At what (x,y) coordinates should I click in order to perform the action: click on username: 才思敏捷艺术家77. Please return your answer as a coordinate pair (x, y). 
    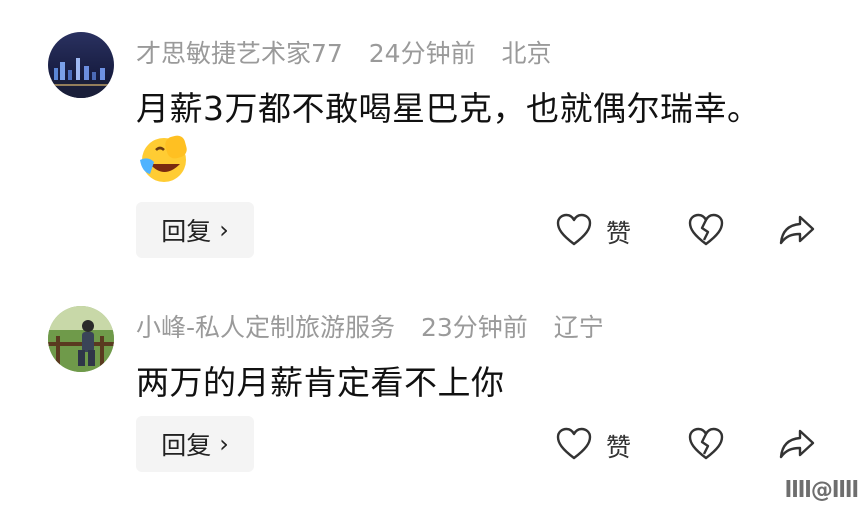
    Looking at the image, I should click on (239, 53).